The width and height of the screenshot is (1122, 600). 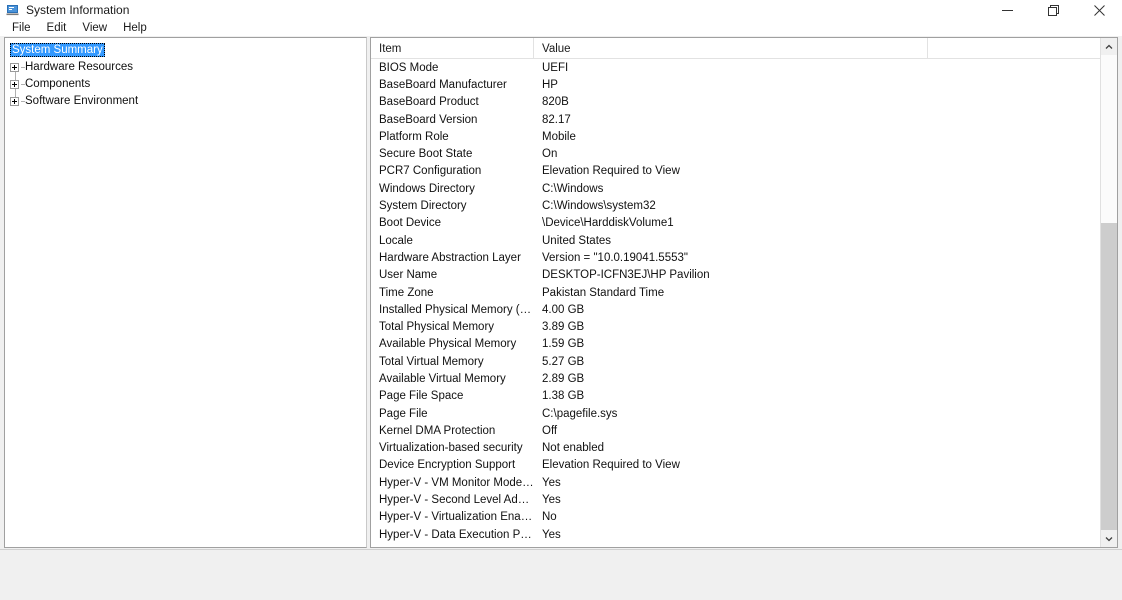 What do you see at coordinates (452, 48) in the screenshot?
I see `column-header-item: Item` at bounding box center [452, 48].